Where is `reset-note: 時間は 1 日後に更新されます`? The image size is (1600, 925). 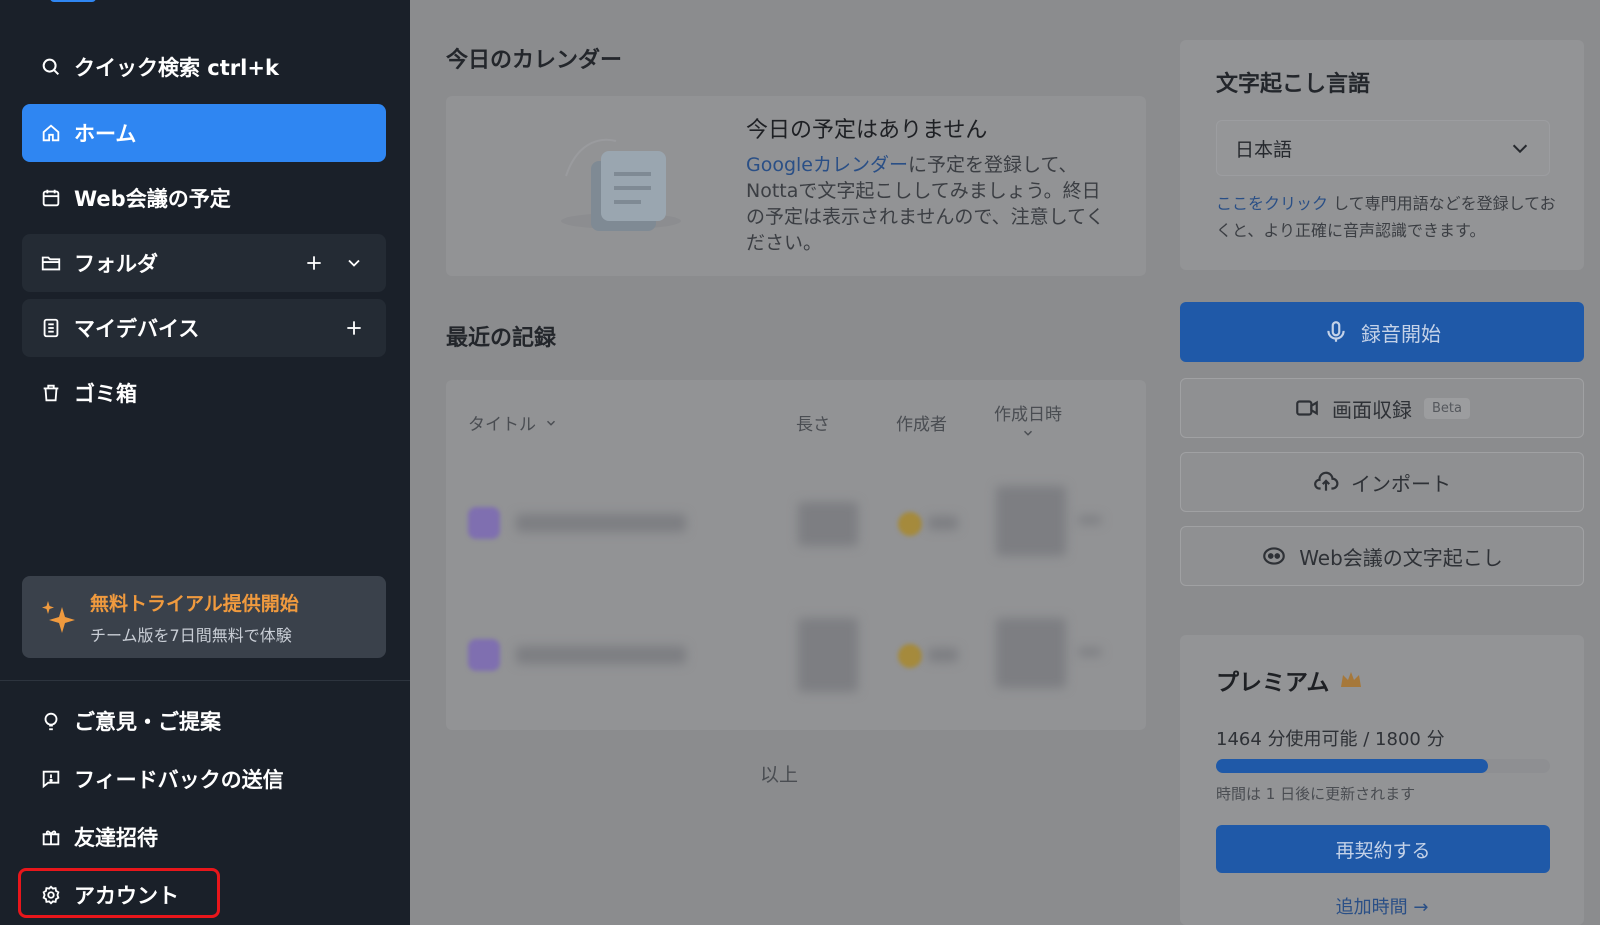
reset-note: 時間は 1 日後に更新されます is located at coordinates (1316, 794).